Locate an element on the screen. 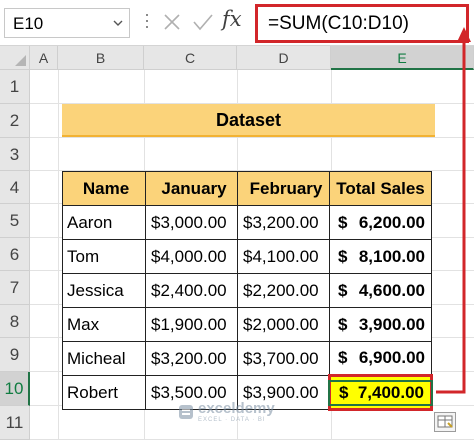 The image size is (474, 440). cell-total: $4,600.00 is located at coordinates (380, 290).